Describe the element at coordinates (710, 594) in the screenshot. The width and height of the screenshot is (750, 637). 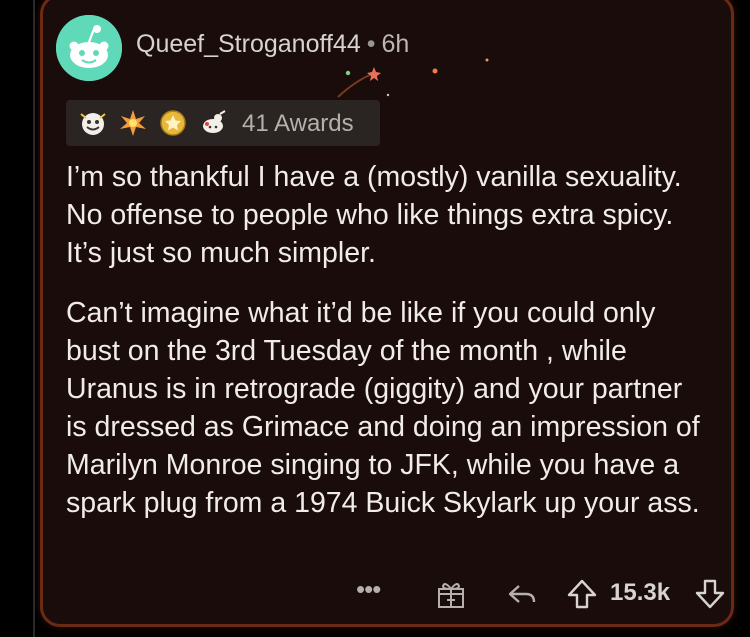
I see `downvote-arrow-icon` at that location.